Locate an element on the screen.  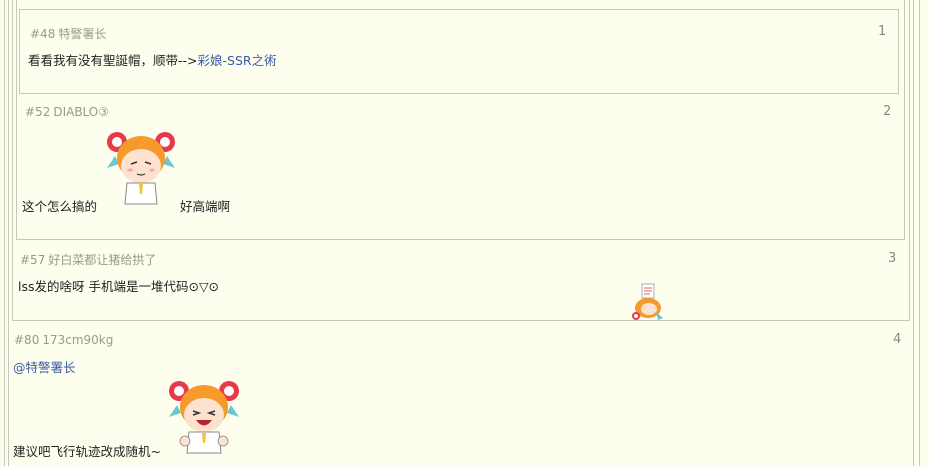
post-author: #48 特警署长 is located at coordinates (68, 33).